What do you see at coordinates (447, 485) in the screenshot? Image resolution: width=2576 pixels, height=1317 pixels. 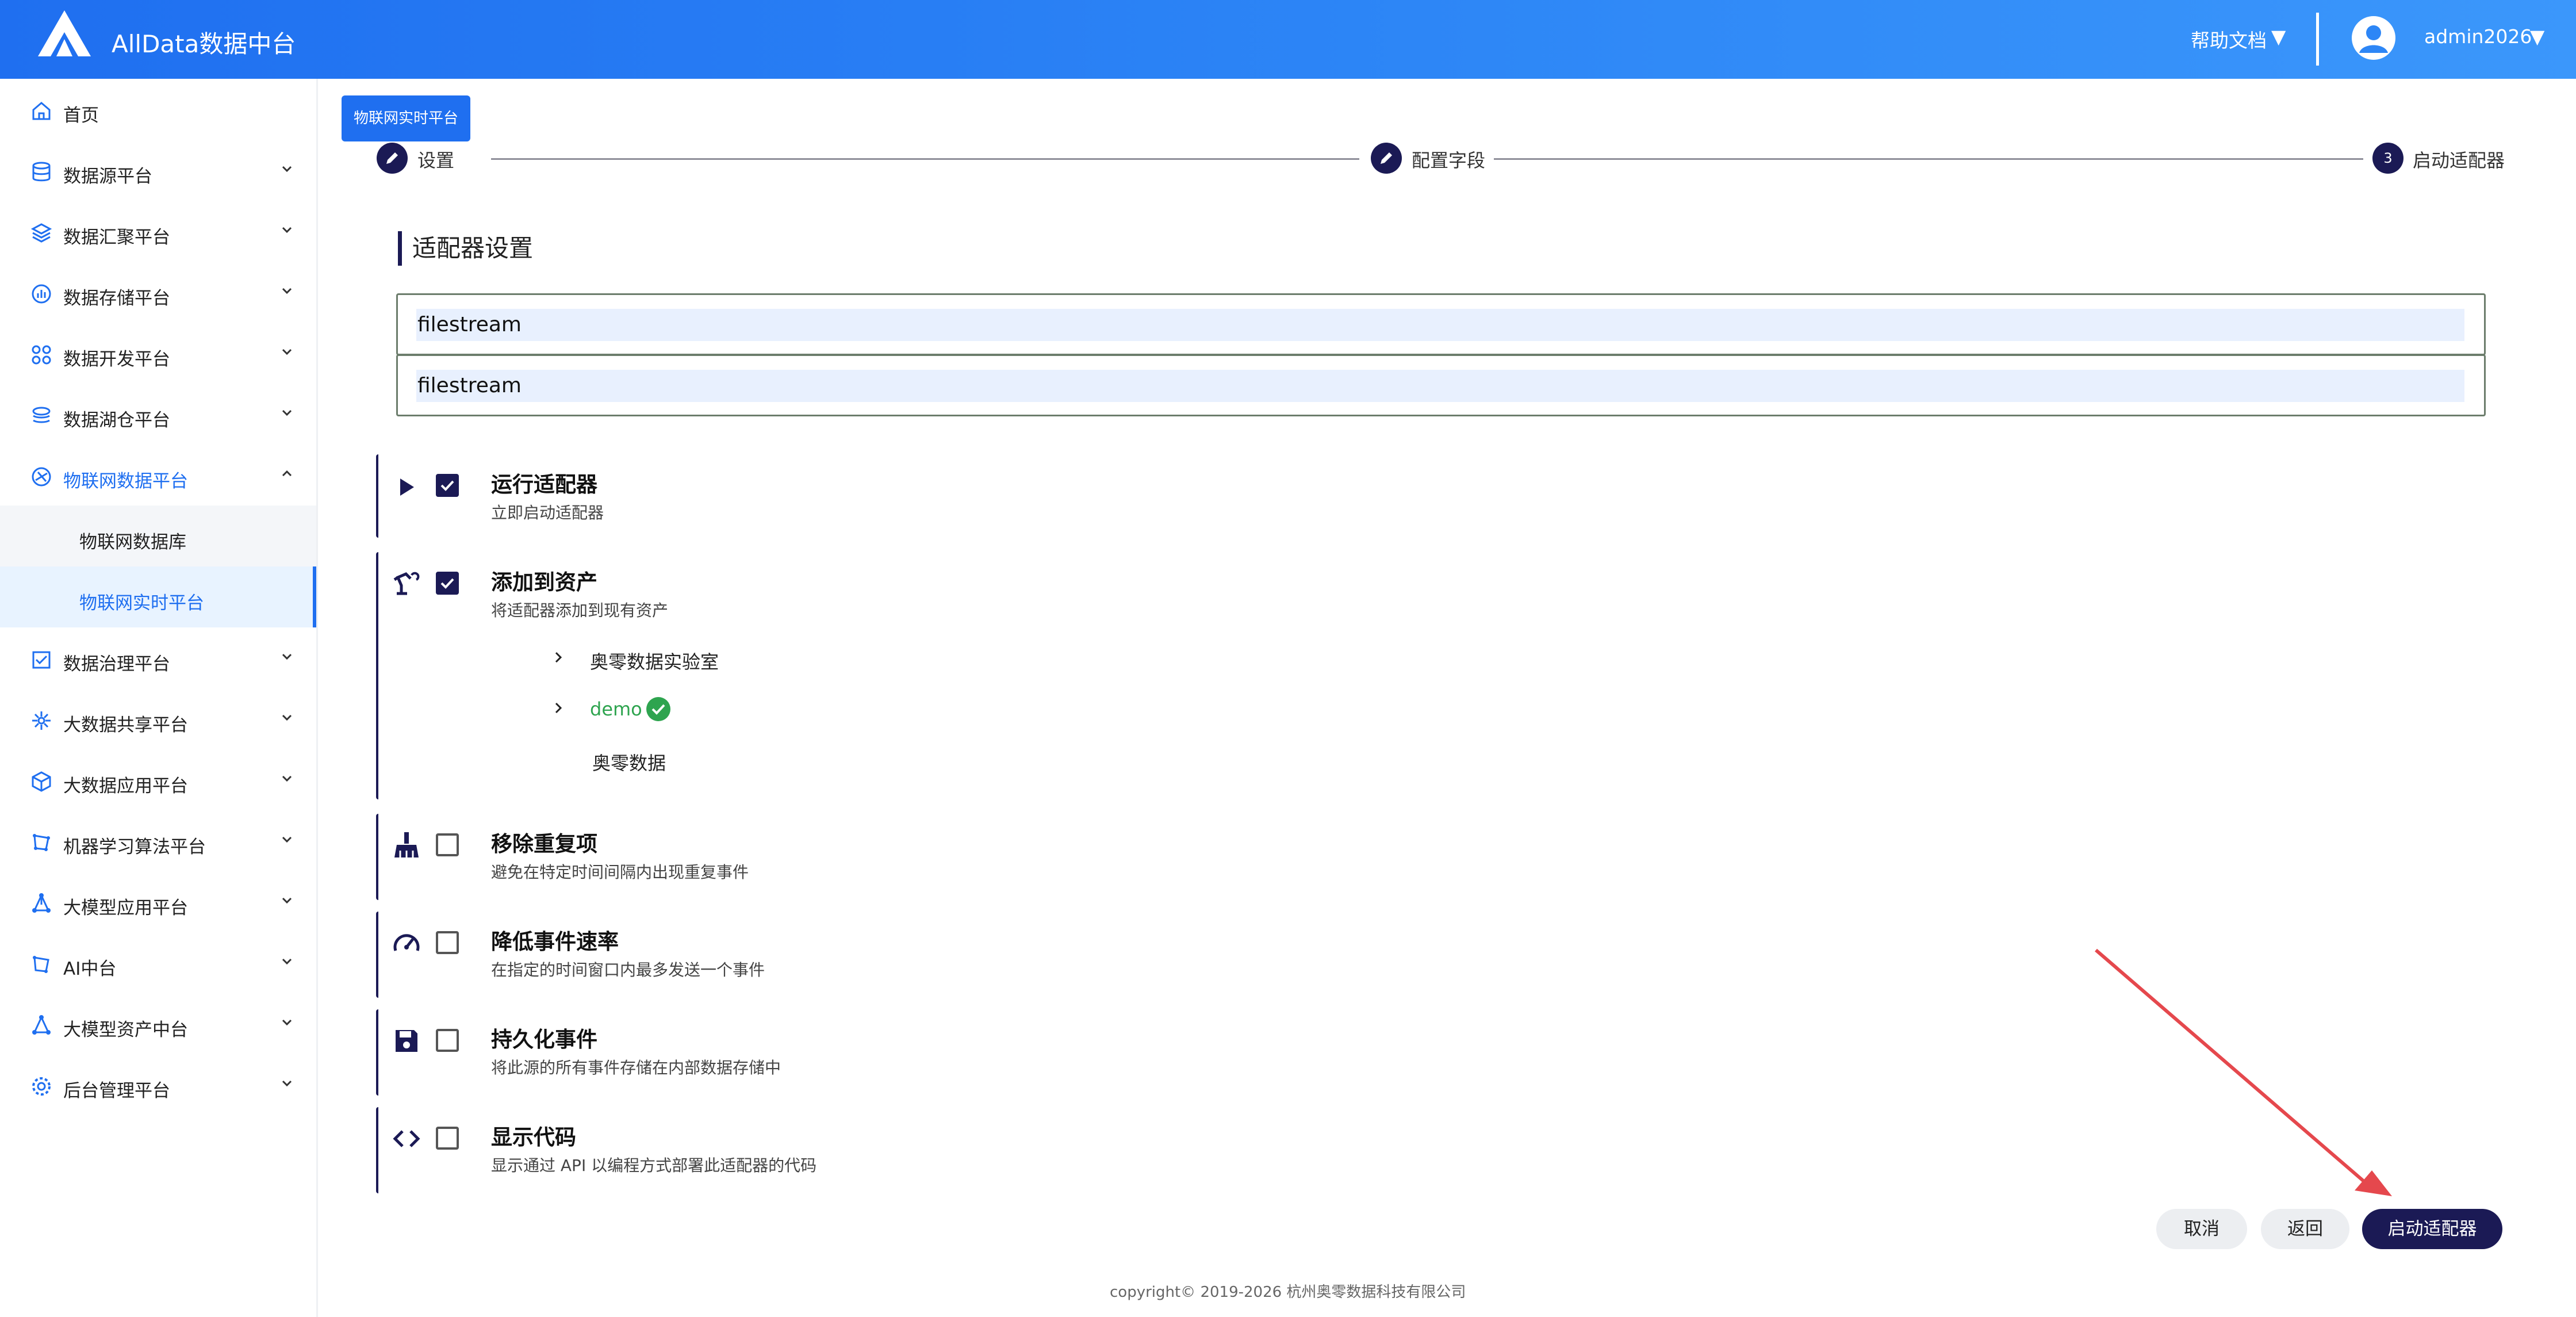 I see `run-adapter-checkbox` at bounding box center [447, 485].